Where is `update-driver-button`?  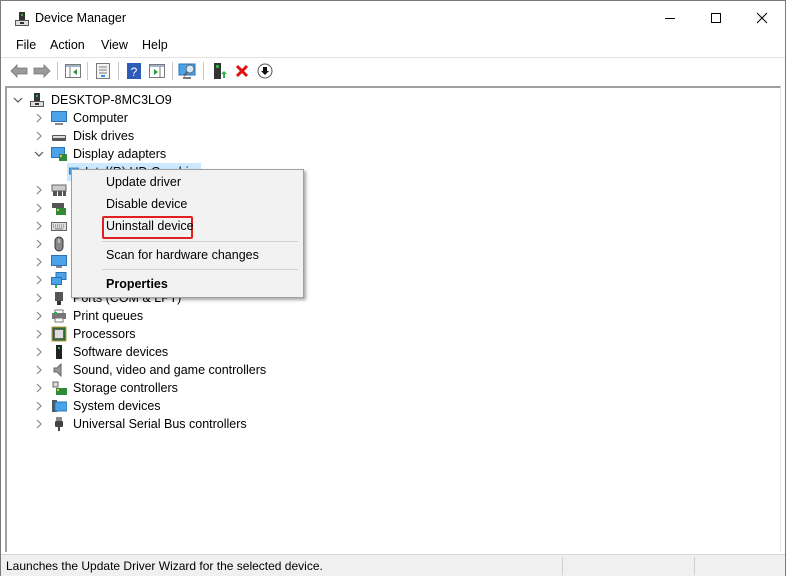 update-driver-button is located at coordinates (219, 71).